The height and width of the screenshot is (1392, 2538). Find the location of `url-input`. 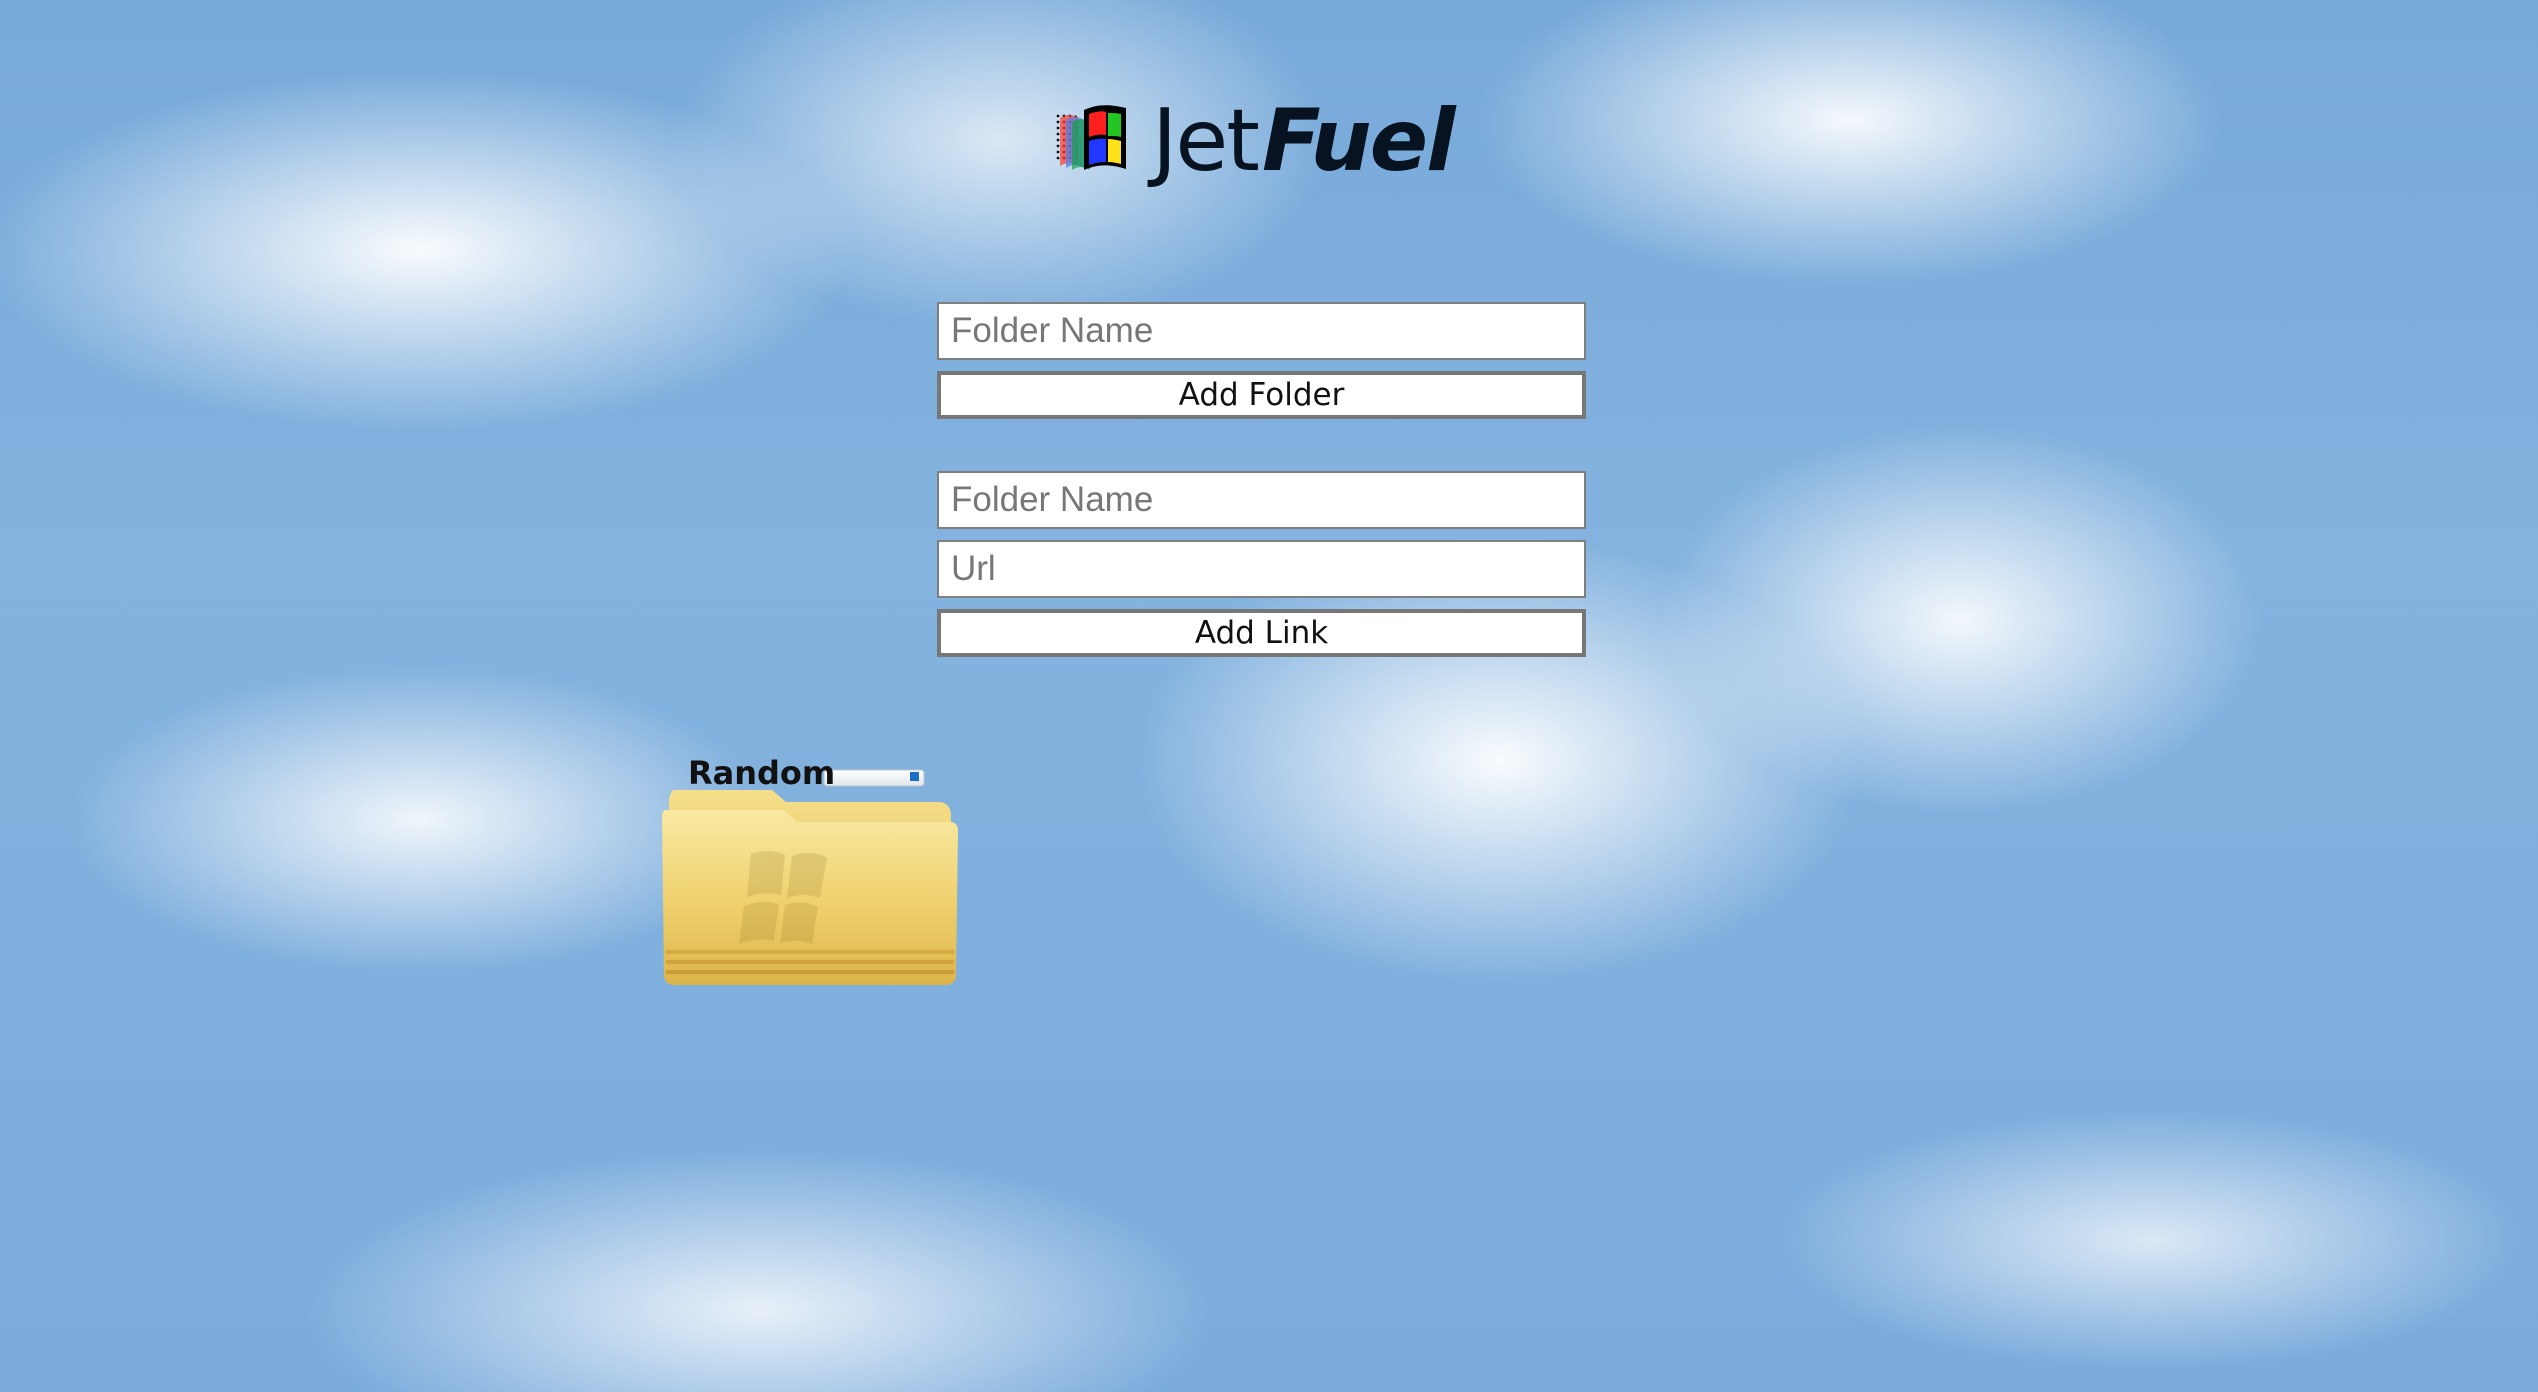

url-input is located at coordinates (1261, 569).